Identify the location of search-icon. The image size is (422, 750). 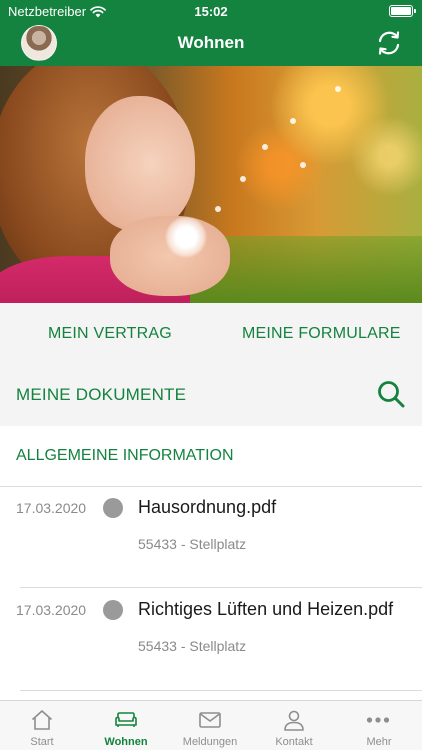
(391, 394).